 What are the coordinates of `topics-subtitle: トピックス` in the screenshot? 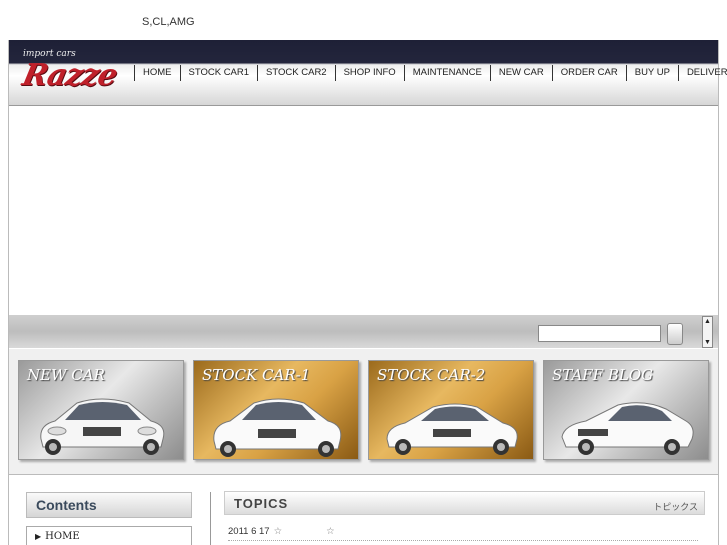 It's located at (675, 507).